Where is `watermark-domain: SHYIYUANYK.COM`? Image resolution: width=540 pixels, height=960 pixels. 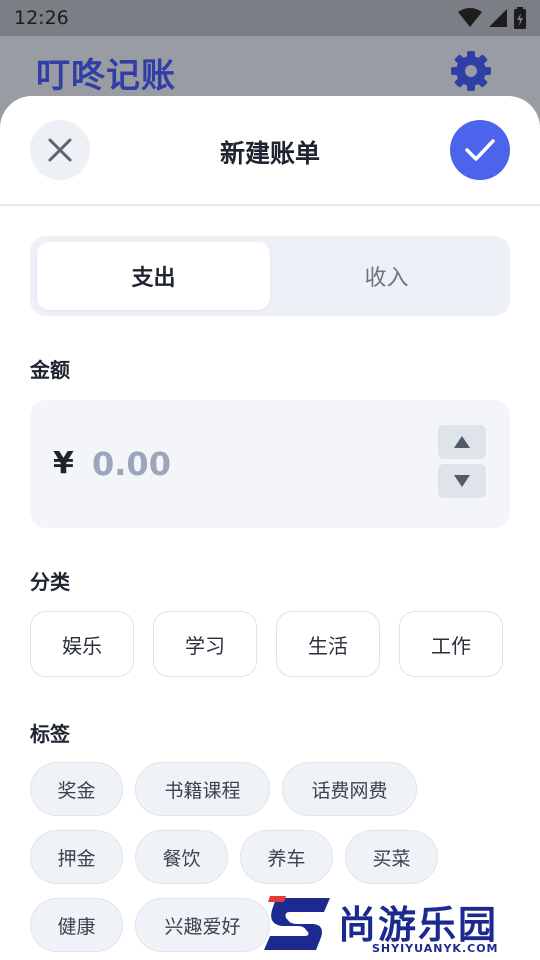 watermark-domain: SHYIYUANYK.COM is located at coordinates (435, 948).